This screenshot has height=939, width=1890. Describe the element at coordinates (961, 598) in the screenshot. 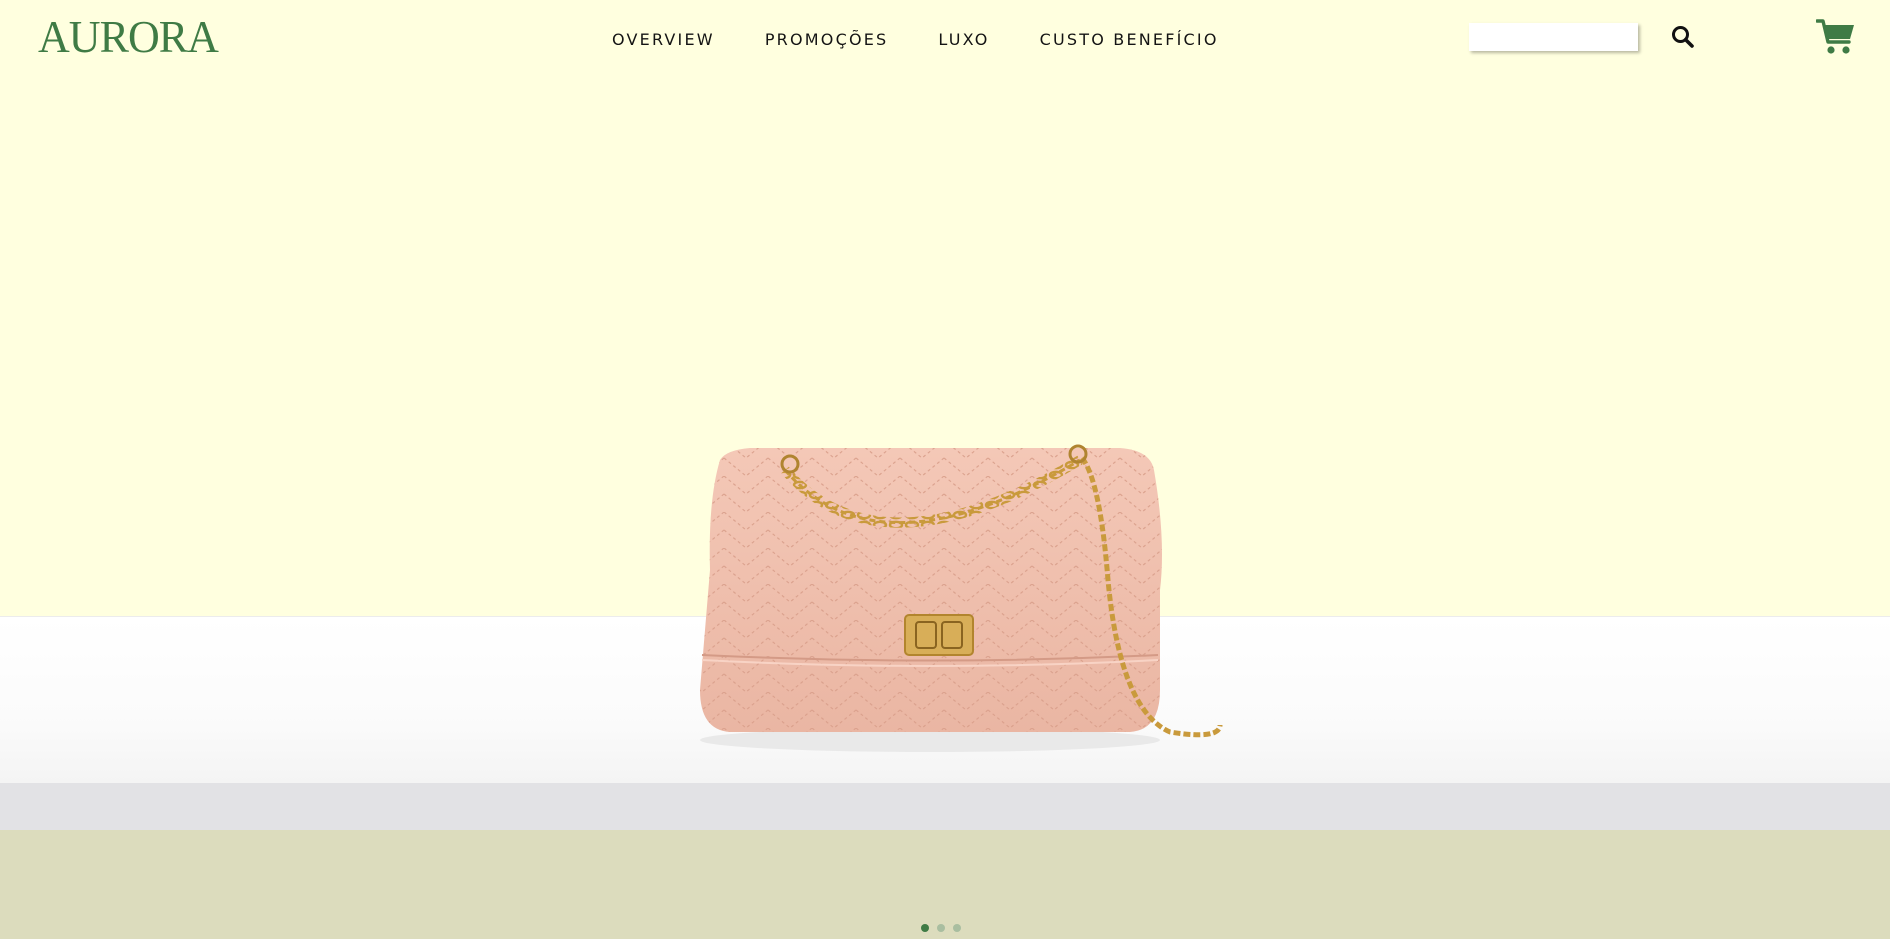

I see `handbag-illustration` at that location.